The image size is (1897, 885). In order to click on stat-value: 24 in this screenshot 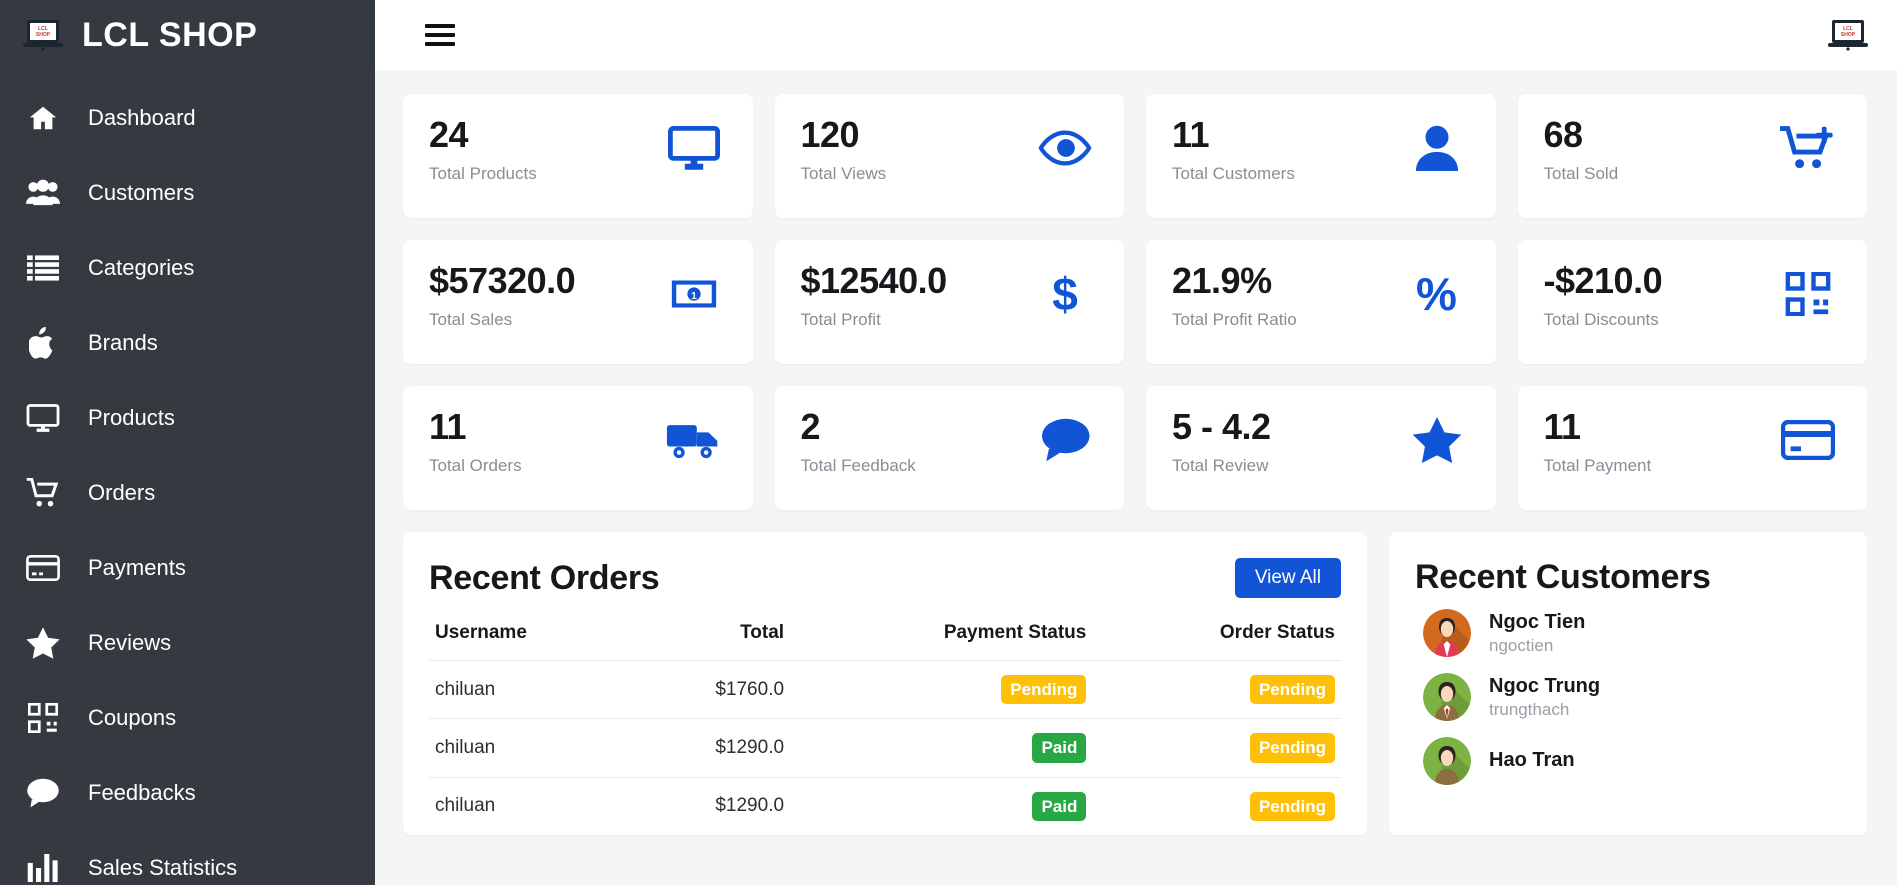, I will do `click(449, 134)`.